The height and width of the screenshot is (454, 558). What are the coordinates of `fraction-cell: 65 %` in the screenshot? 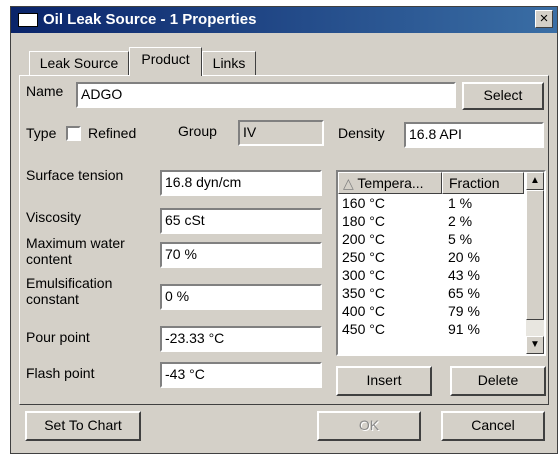 It's located at (464, 293).